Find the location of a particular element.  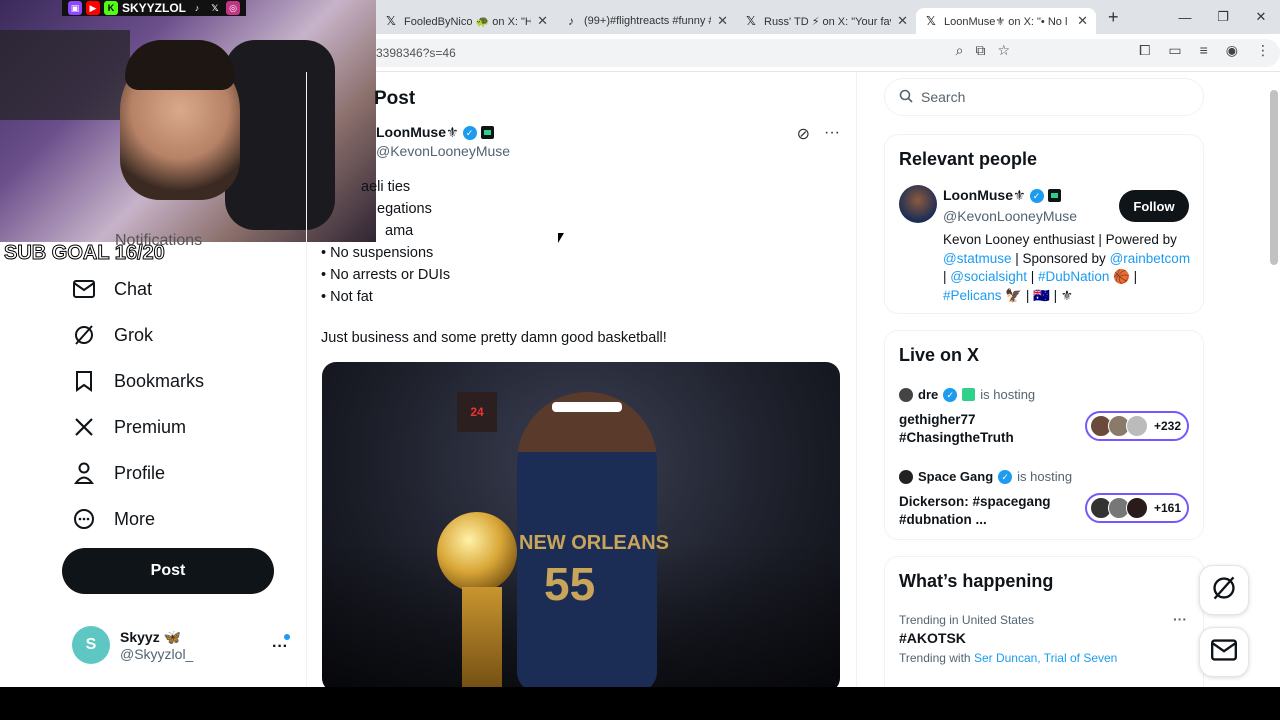

trend-with: Trending with Ser Duncan, Trial of Seven is located at coordinates (1008, 658).